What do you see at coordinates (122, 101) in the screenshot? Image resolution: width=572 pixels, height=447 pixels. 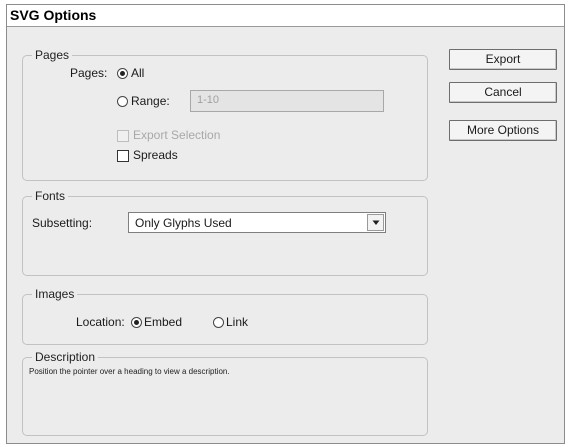 I see `pages-range-radio` at bounding box center [122, 101].